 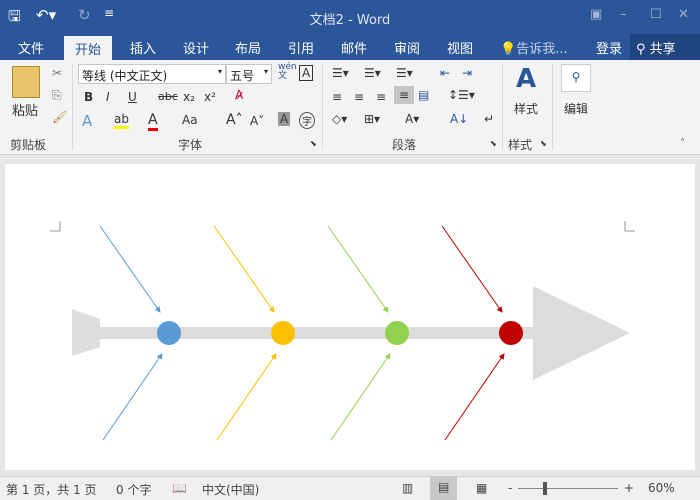 What do you see at coordinates (196, 47) in the screenshot?
I see `tab-design: 设计` at bounding box center [196, 47].